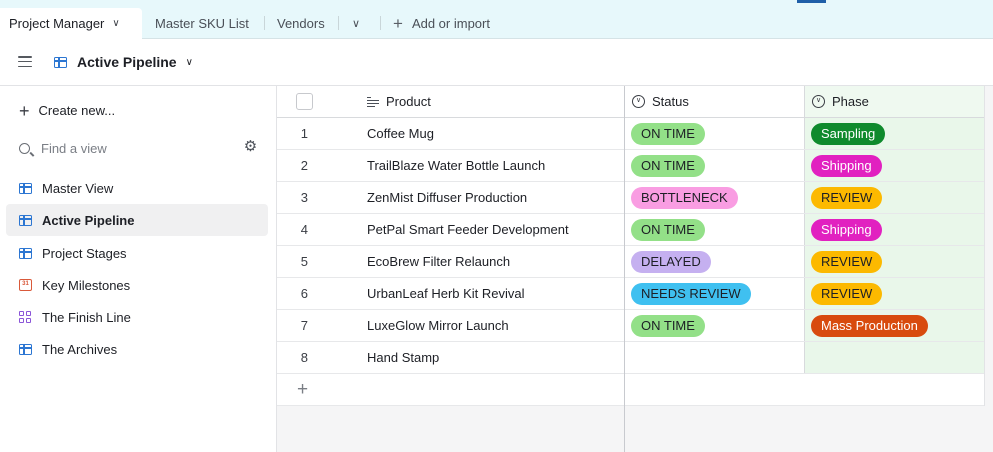 The width and height of the screenshot is (993, 452). Describe the element at coordinates (304, 165) in the screenshot. I see `row-number: 2` at that location.